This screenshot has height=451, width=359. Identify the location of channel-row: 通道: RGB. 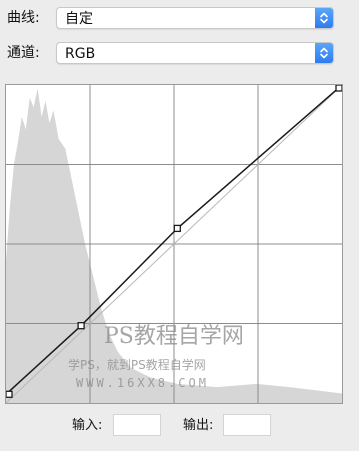
(179, 53).